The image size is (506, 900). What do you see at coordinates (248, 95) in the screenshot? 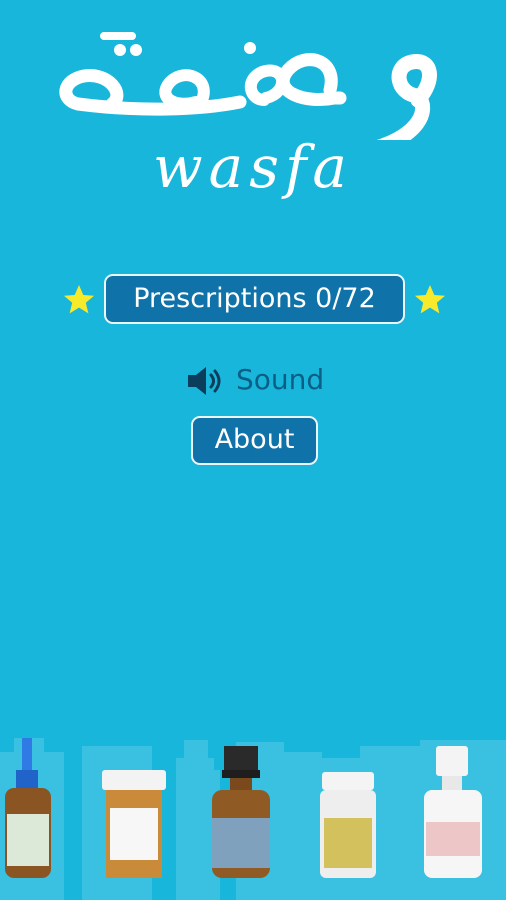
I see `logo-arabic-calligraphy` at bounding box center [248, 95].